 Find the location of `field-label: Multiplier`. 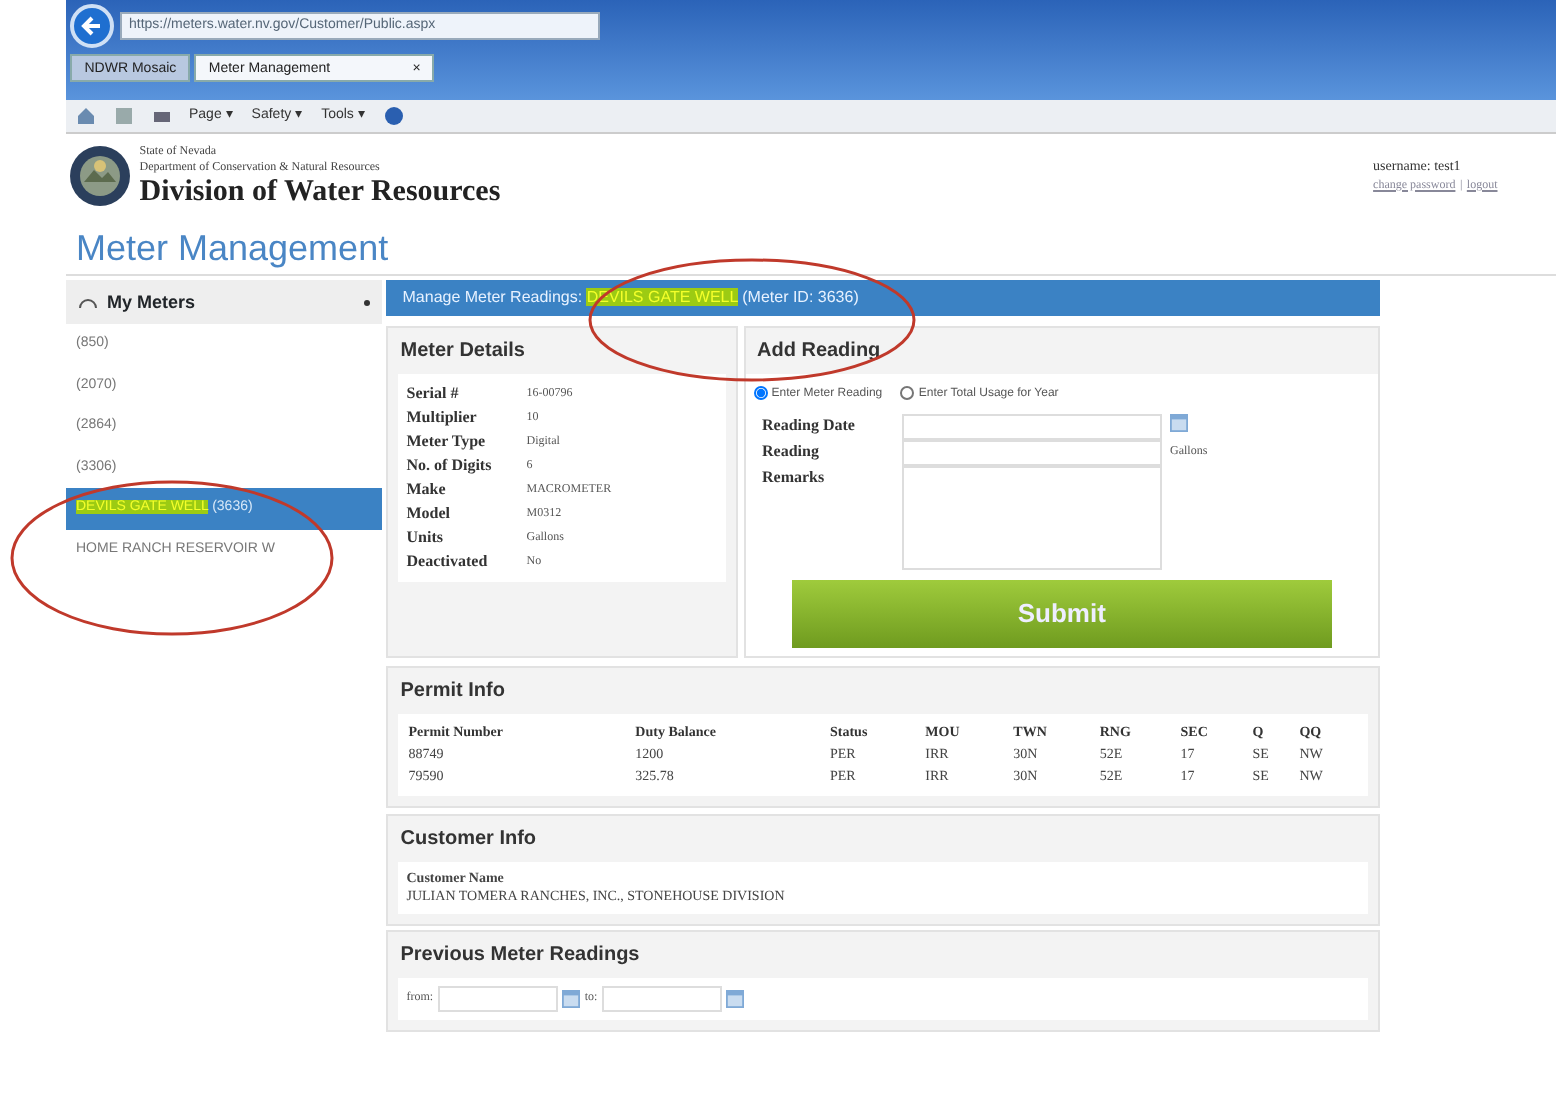

field-label: Multiplier is located at coordinates (442, 417).